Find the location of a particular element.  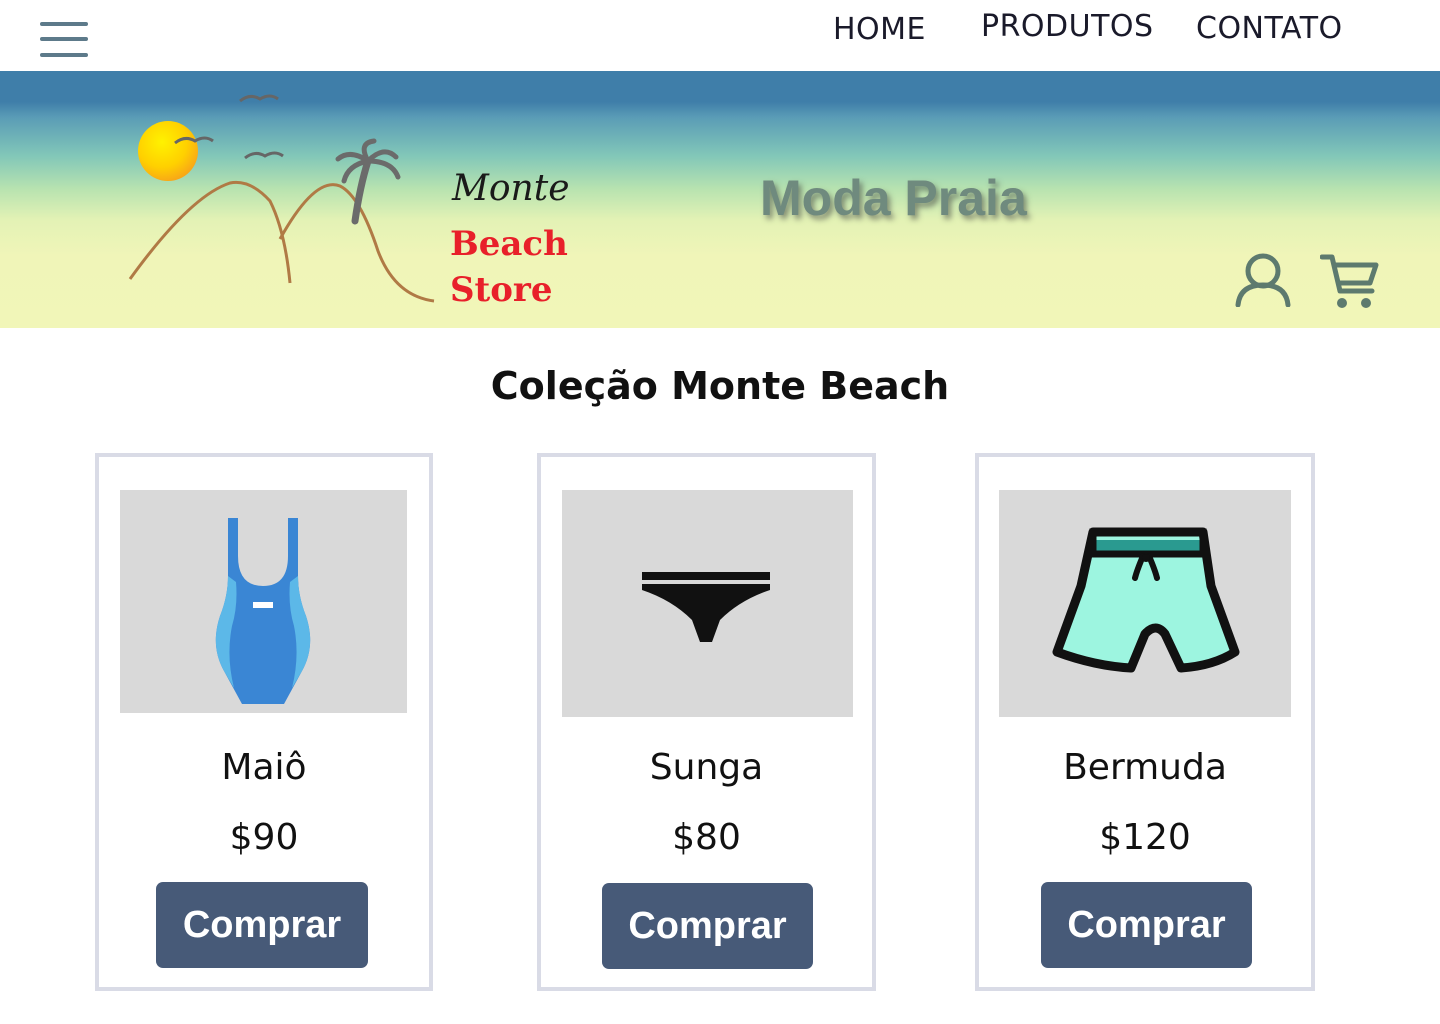

product-name: Maiô is located at coordinates (264, 767).